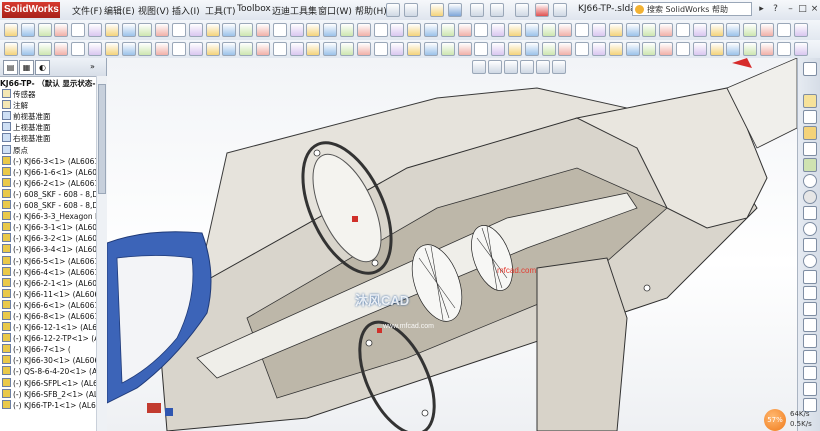 The height and width of the screenshot is (431, 820). What do you see at coordinates (48, 138) in the screenshot?
I see `tree-item: 右视基准面` at bounding box center [48, 138].